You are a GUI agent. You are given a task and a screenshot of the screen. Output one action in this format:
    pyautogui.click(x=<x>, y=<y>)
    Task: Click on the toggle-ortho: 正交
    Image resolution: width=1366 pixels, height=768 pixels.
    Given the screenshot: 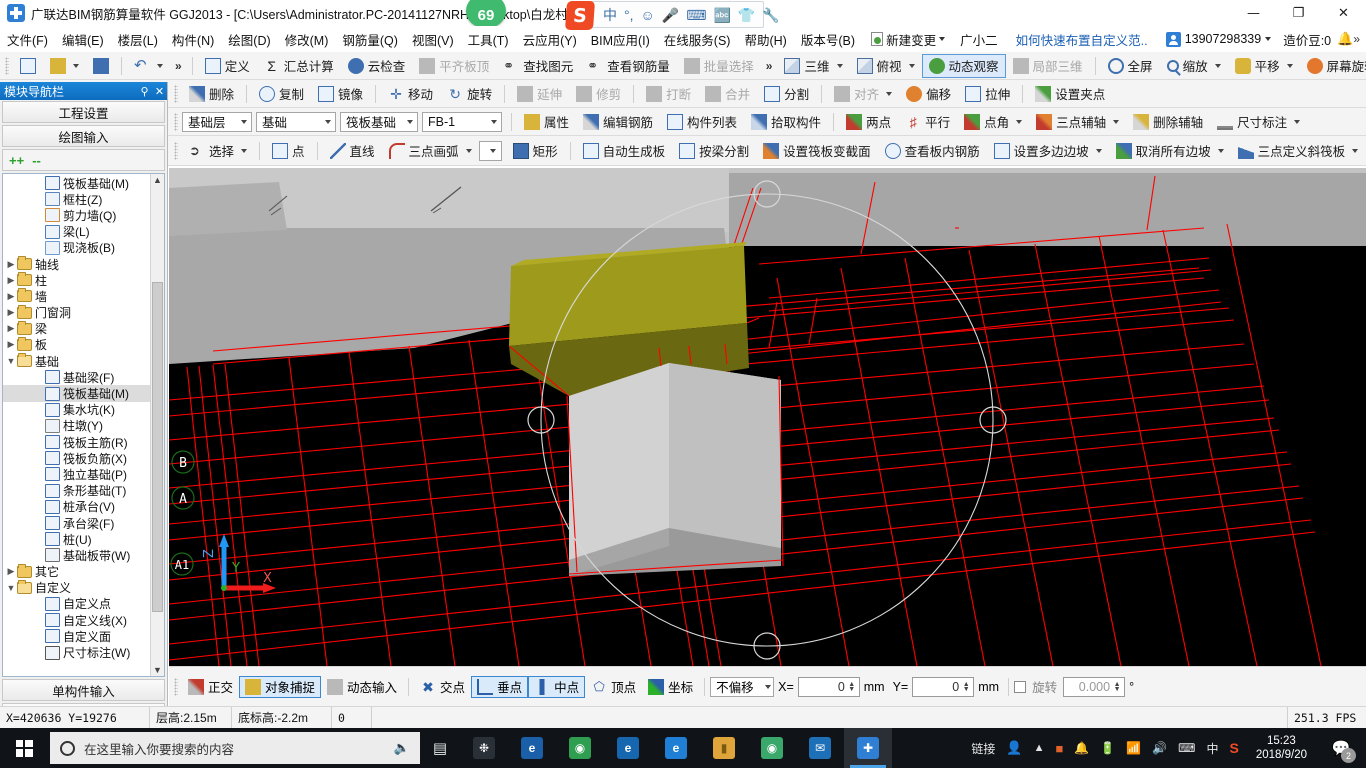 What is the action you would take?
    pyautogui.click(x=210, y=687)
    